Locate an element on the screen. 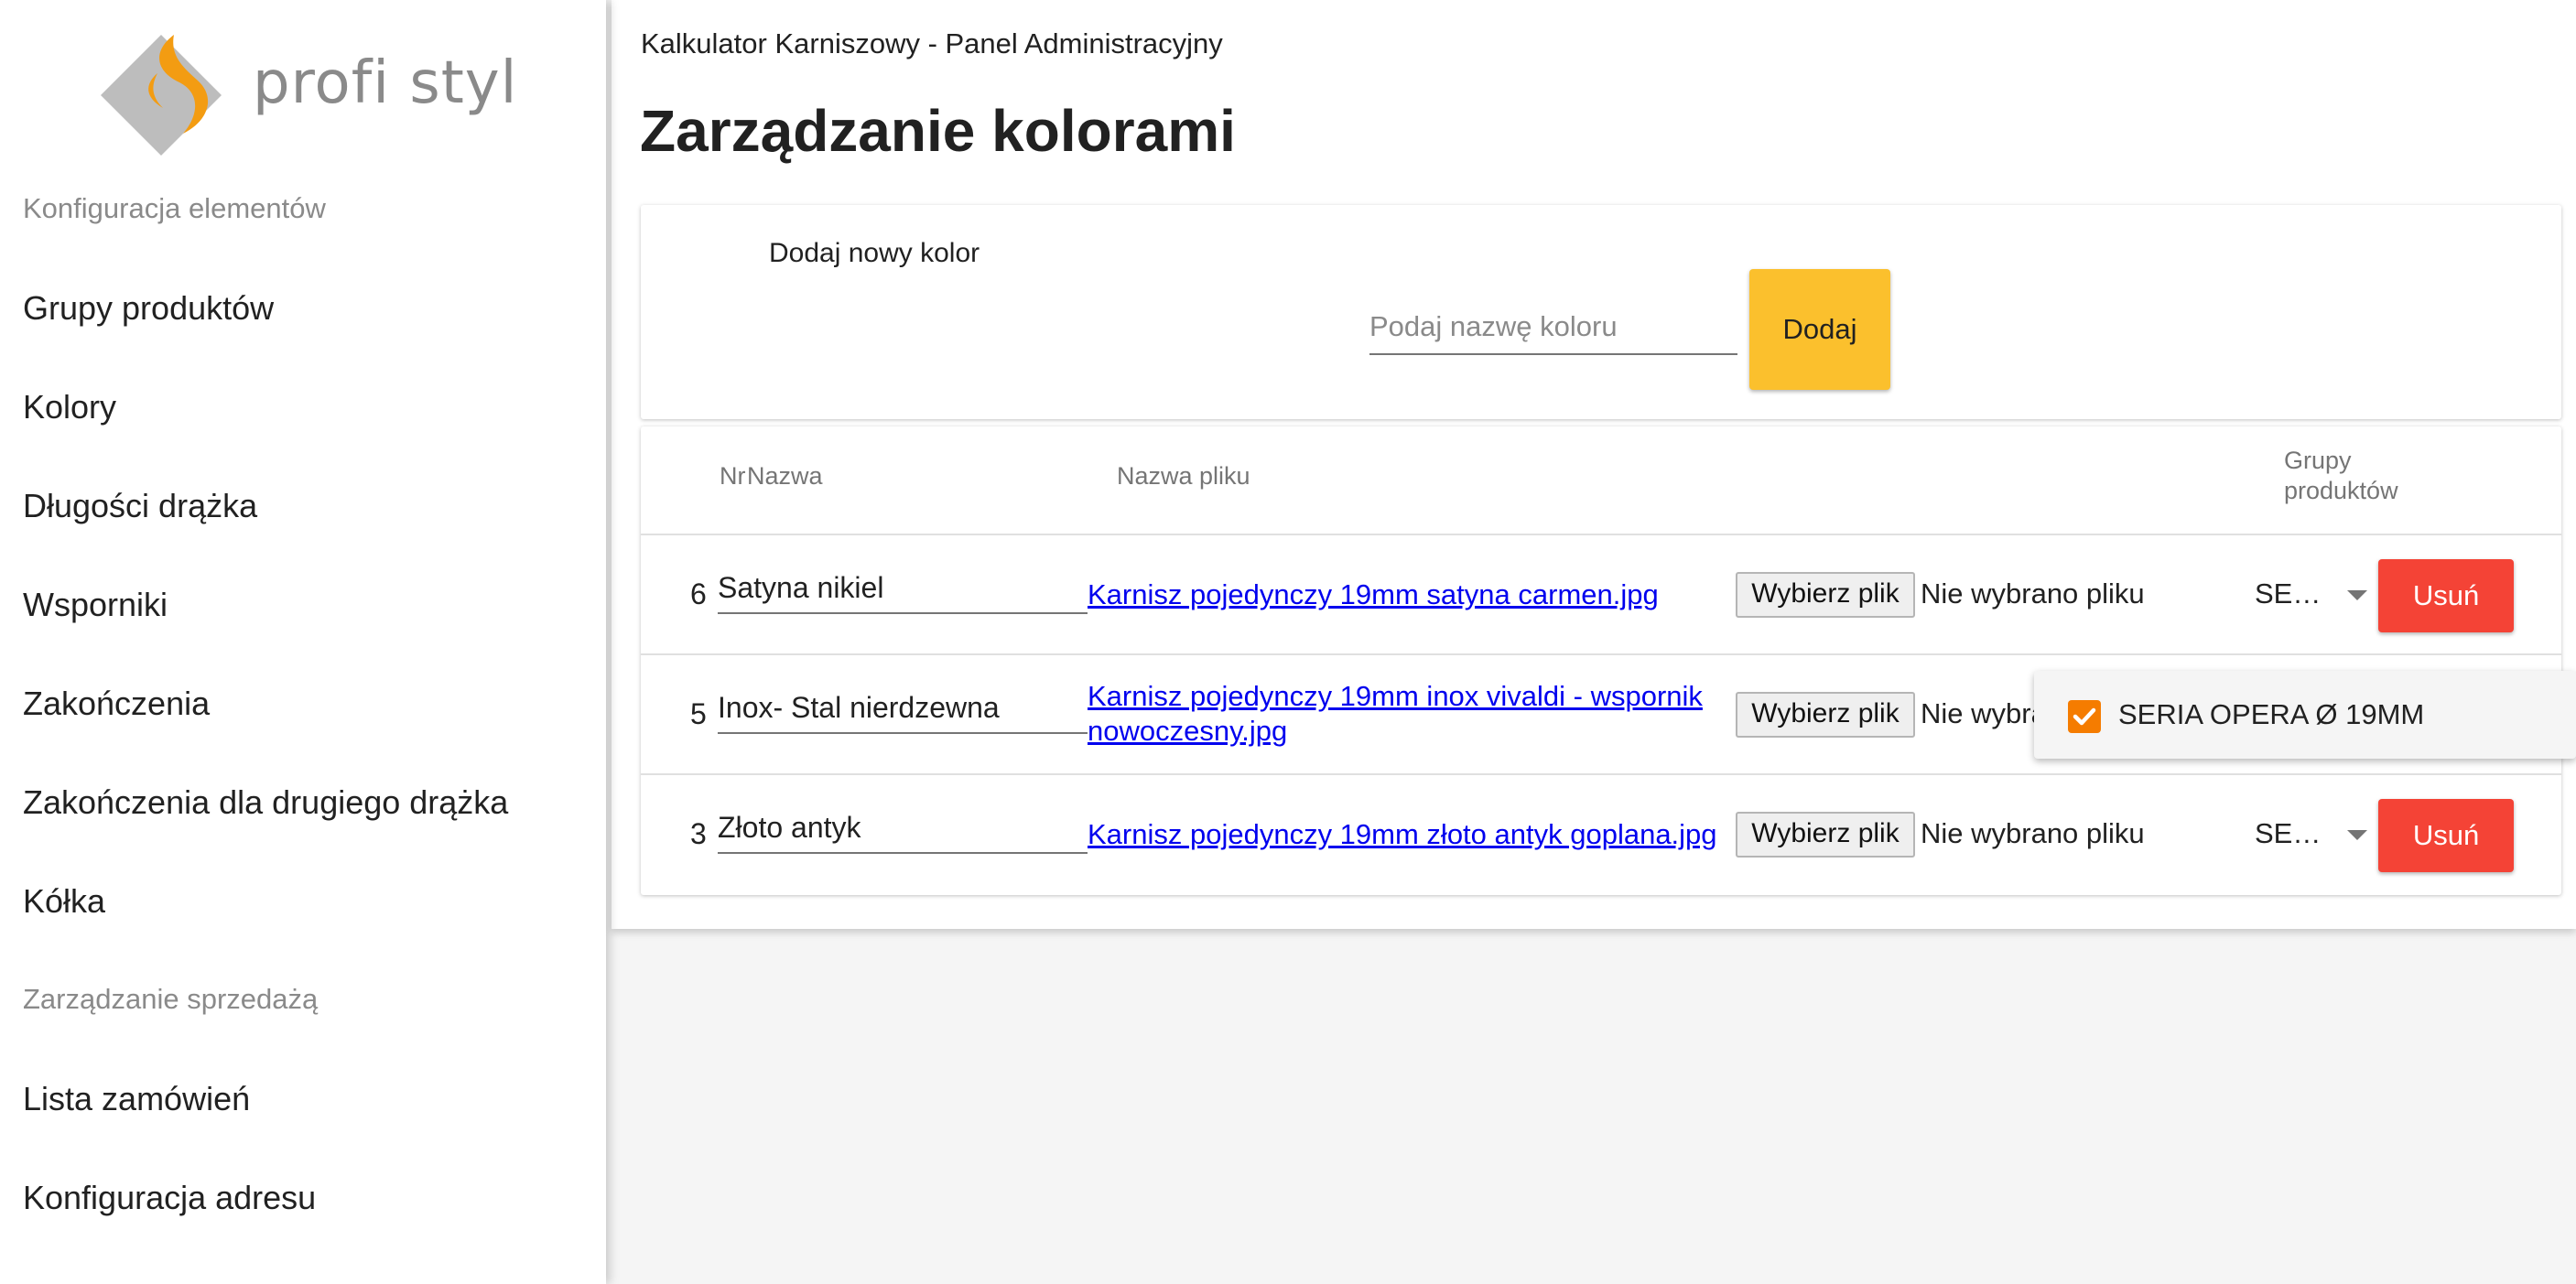  column-header-groups-line2: produktów is located at coordinates (2341, 491).